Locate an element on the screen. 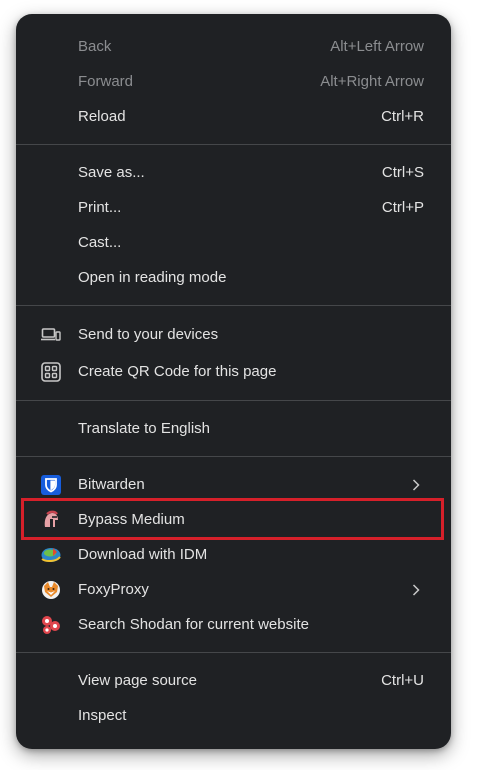 The image size is (485, 770). menu-item-label: Create QR Code for this page is located at coordinates (177, 371).